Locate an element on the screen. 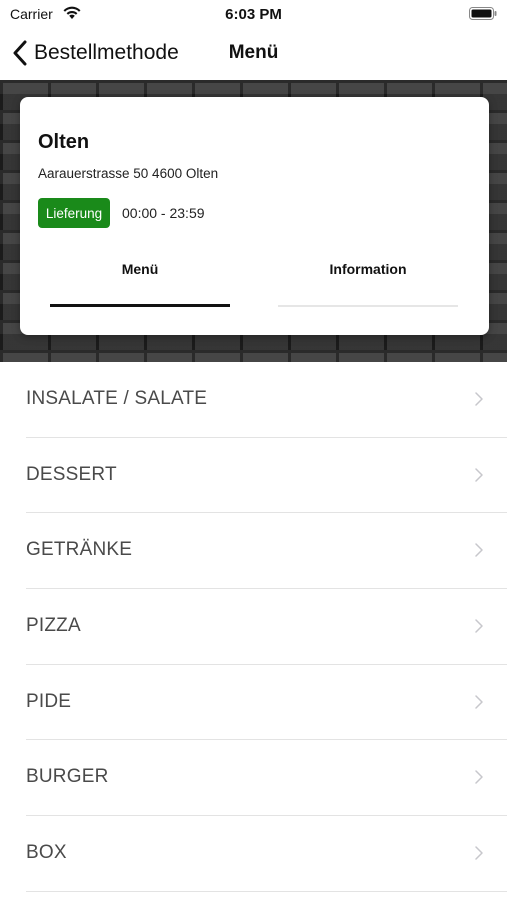 Image resolution: width=507 pixels, height=900 pixels. category-row-box: BOX is located at coordinates (266, 854).